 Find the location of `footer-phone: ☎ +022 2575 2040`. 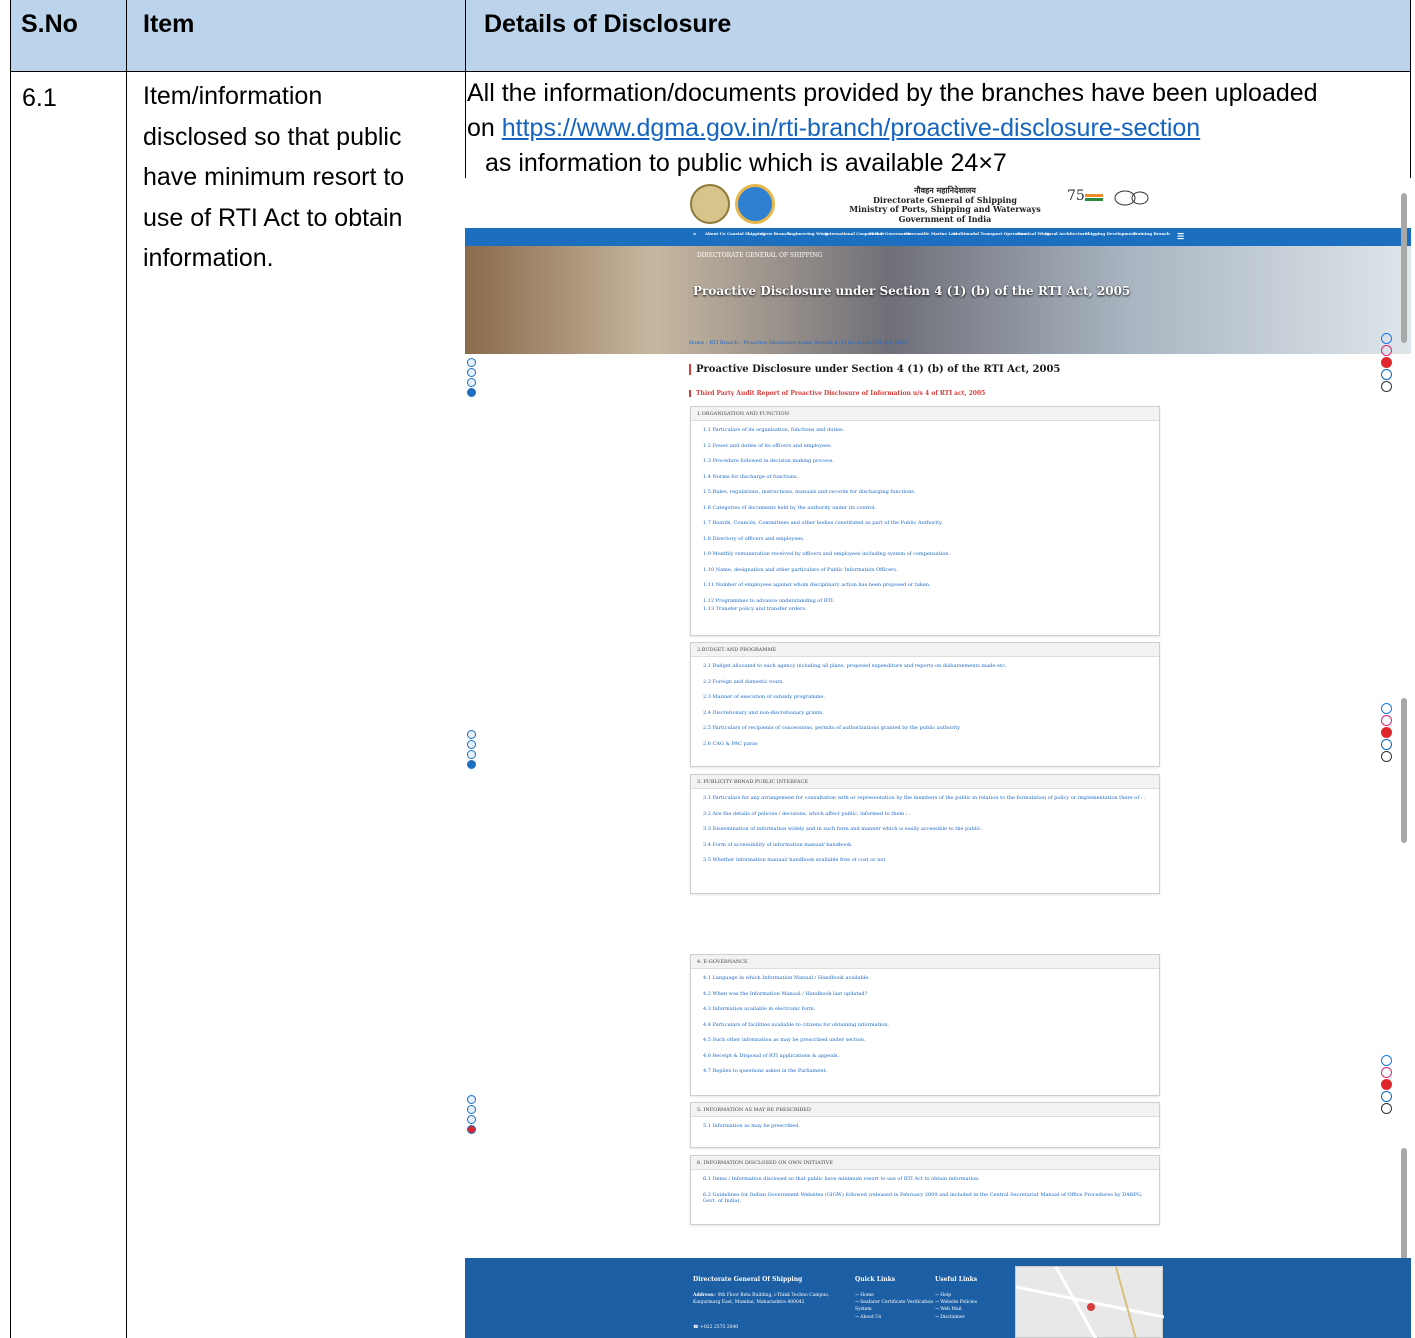

footer-phone: ☎ +022 2575 2040 is located at coordinates (716, 1327).